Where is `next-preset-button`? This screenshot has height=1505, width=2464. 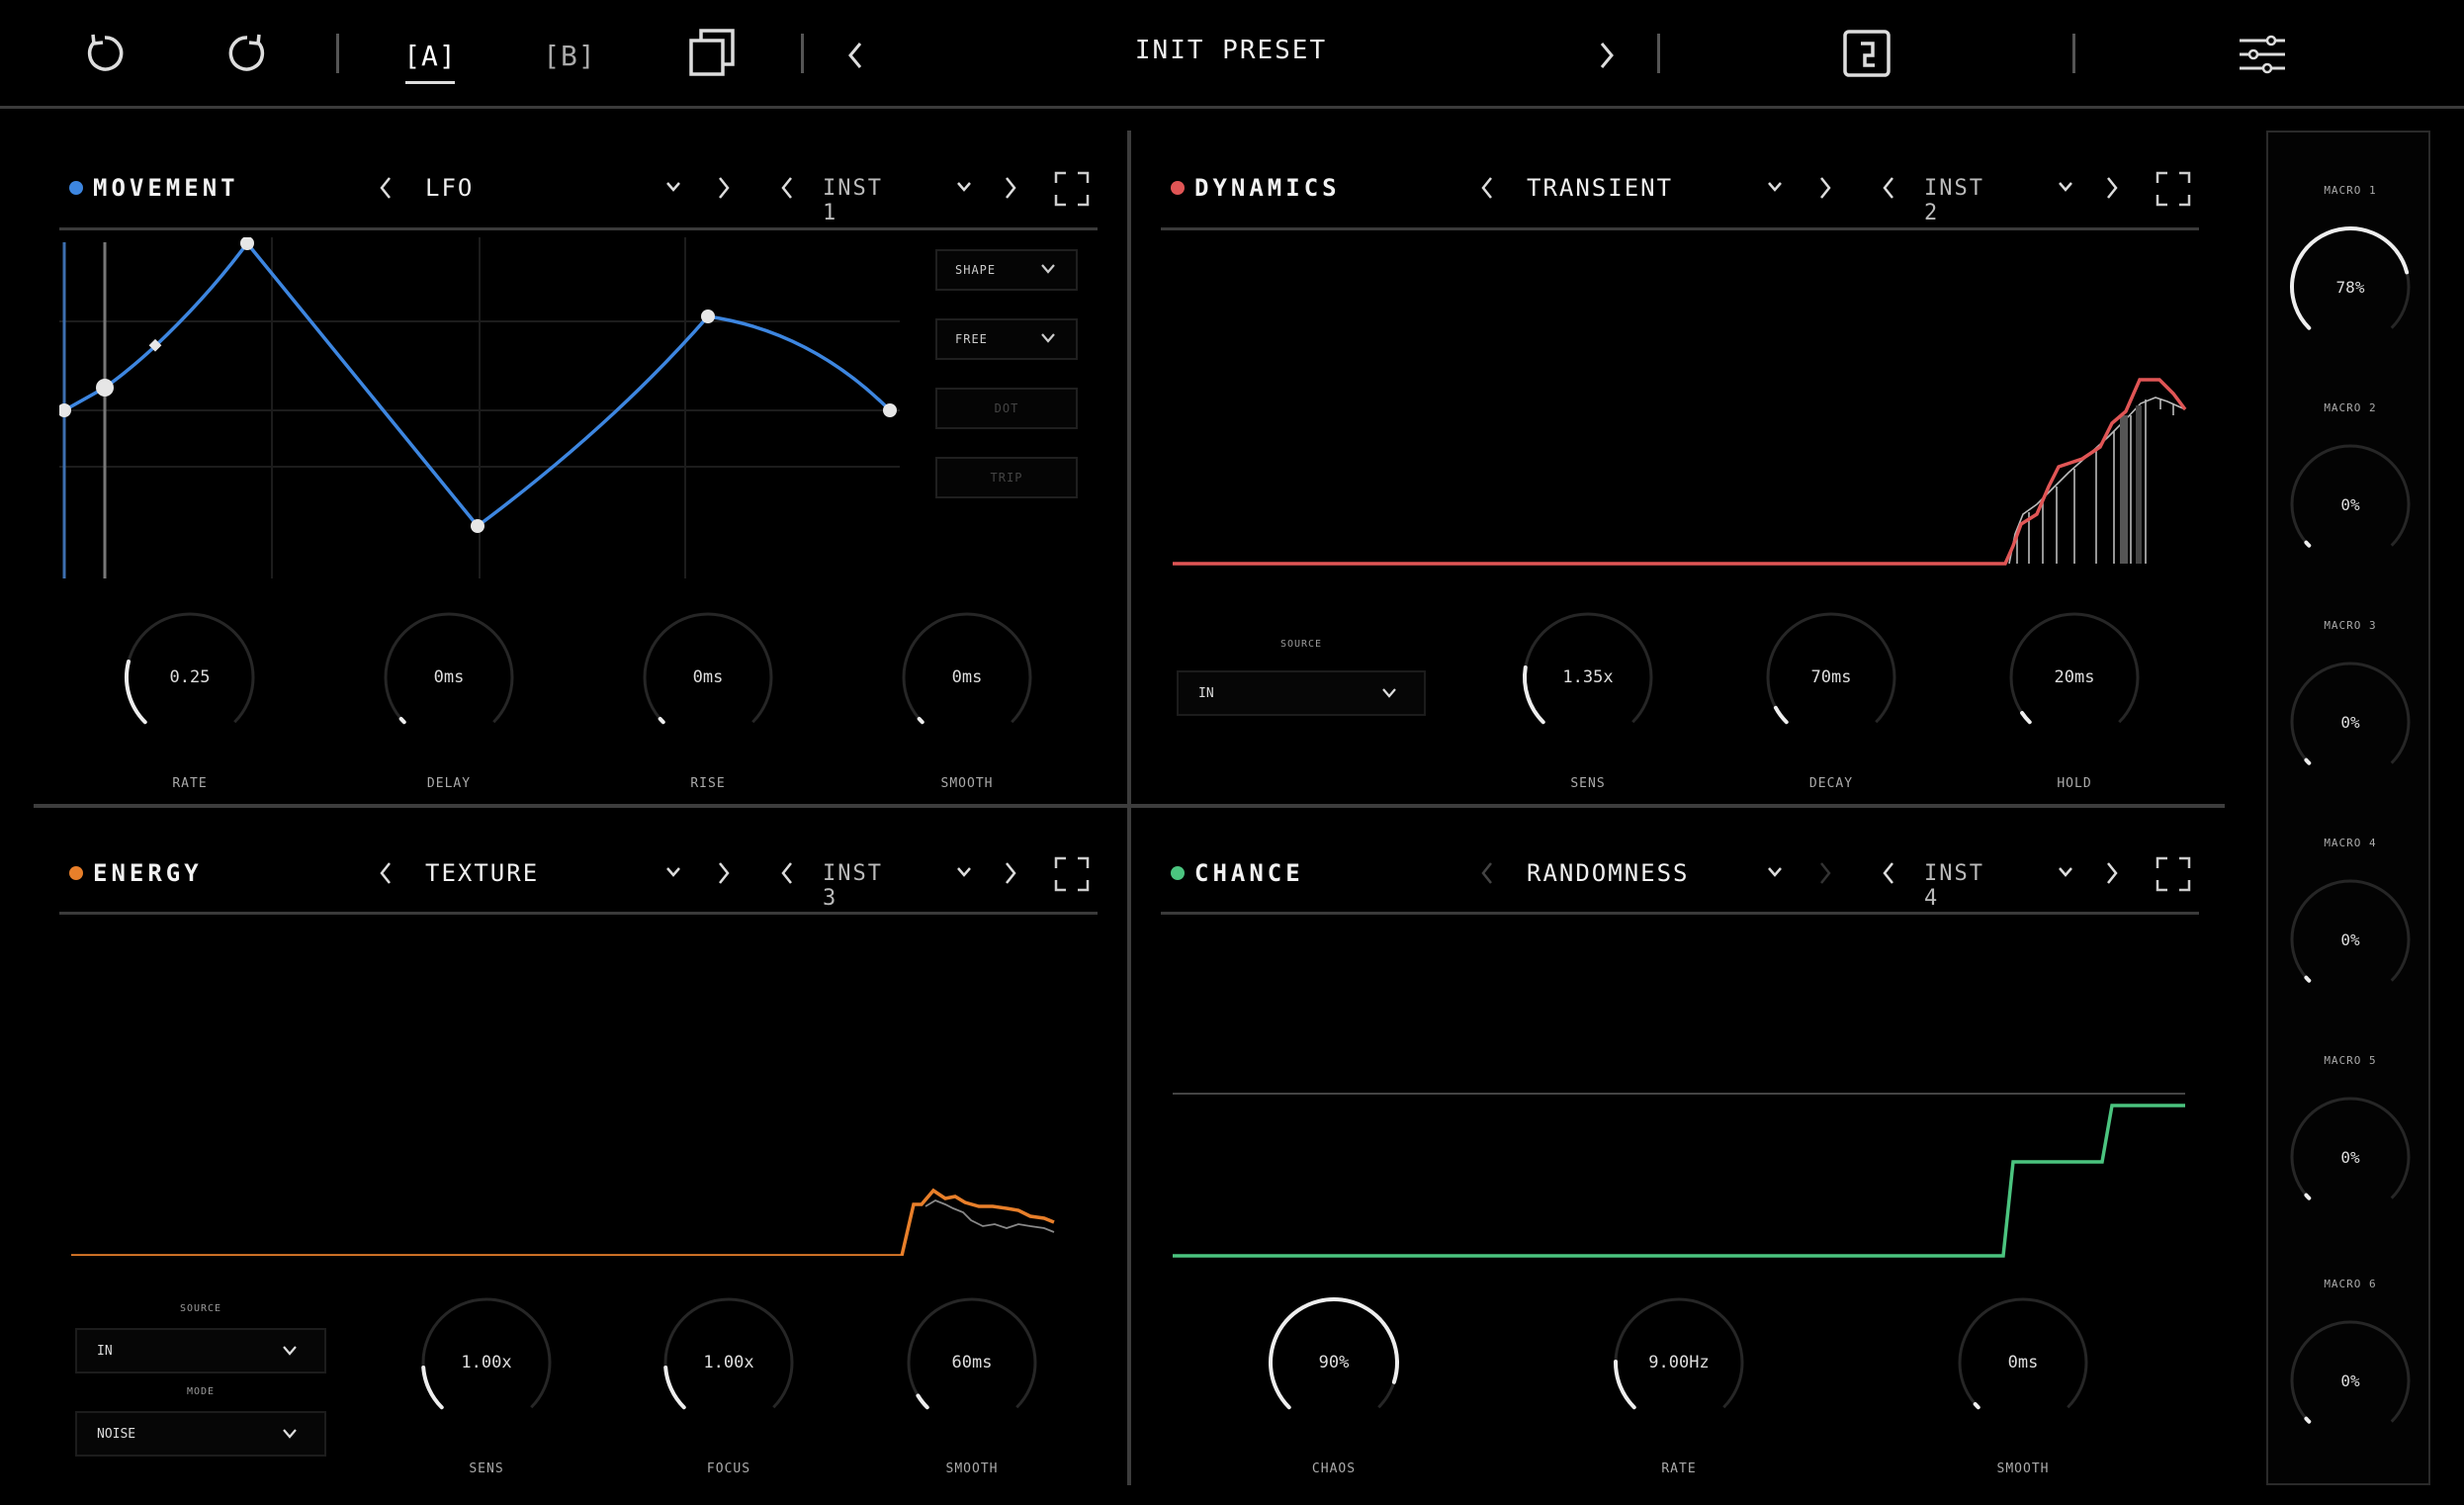
next-preset-button is located at coordinates (1607, 55).